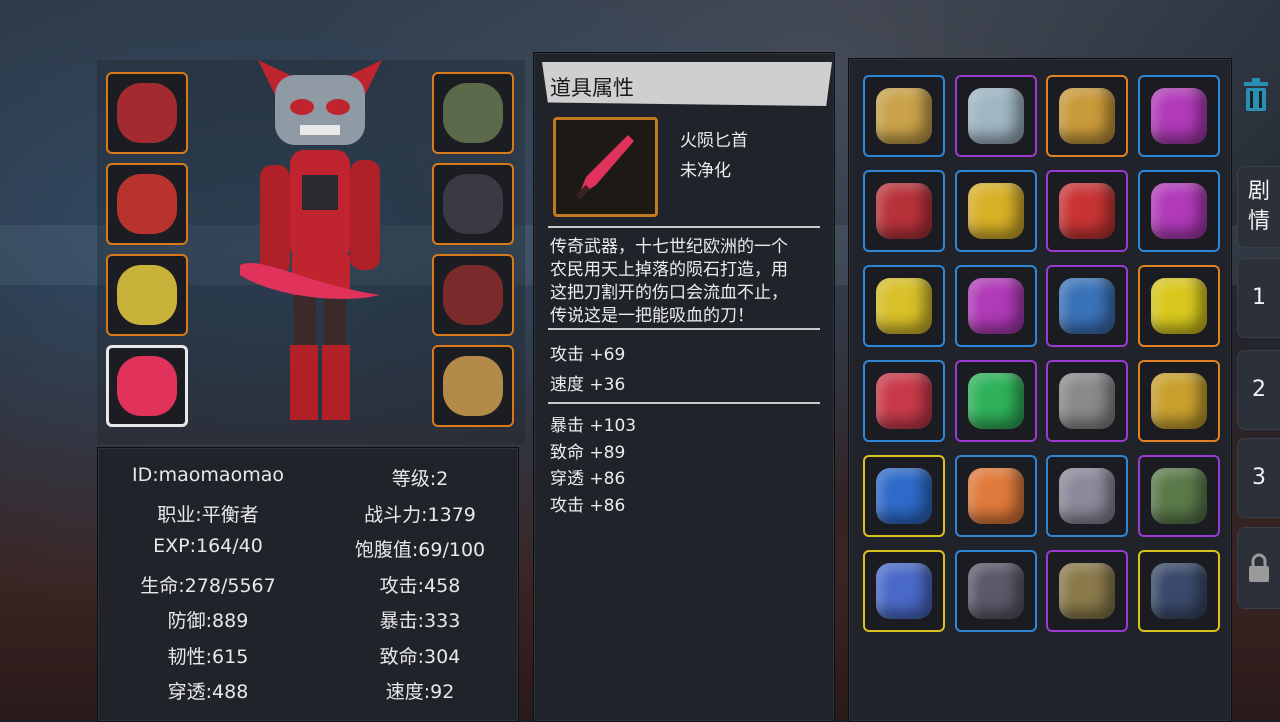 Image resolution: width=1280 pixels, height=722 pixels. I want to click on trash-icon, so click(1256, 94).